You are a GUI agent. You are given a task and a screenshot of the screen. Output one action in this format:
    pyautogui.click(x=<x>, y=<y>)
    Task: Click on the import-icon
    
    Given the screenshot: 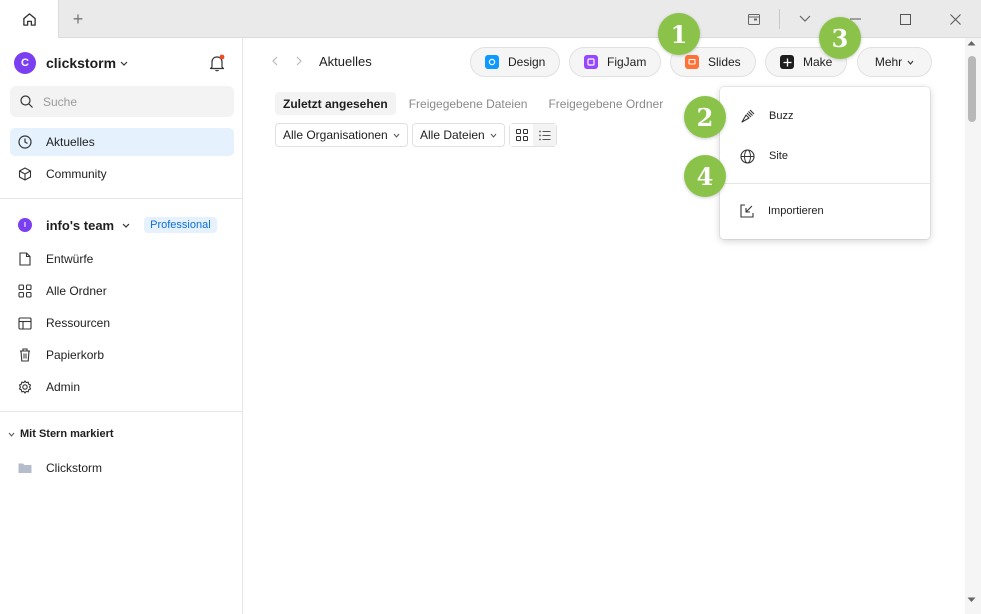 What is the action you would take?
    pyautogui.click(x=747, y=211)
    